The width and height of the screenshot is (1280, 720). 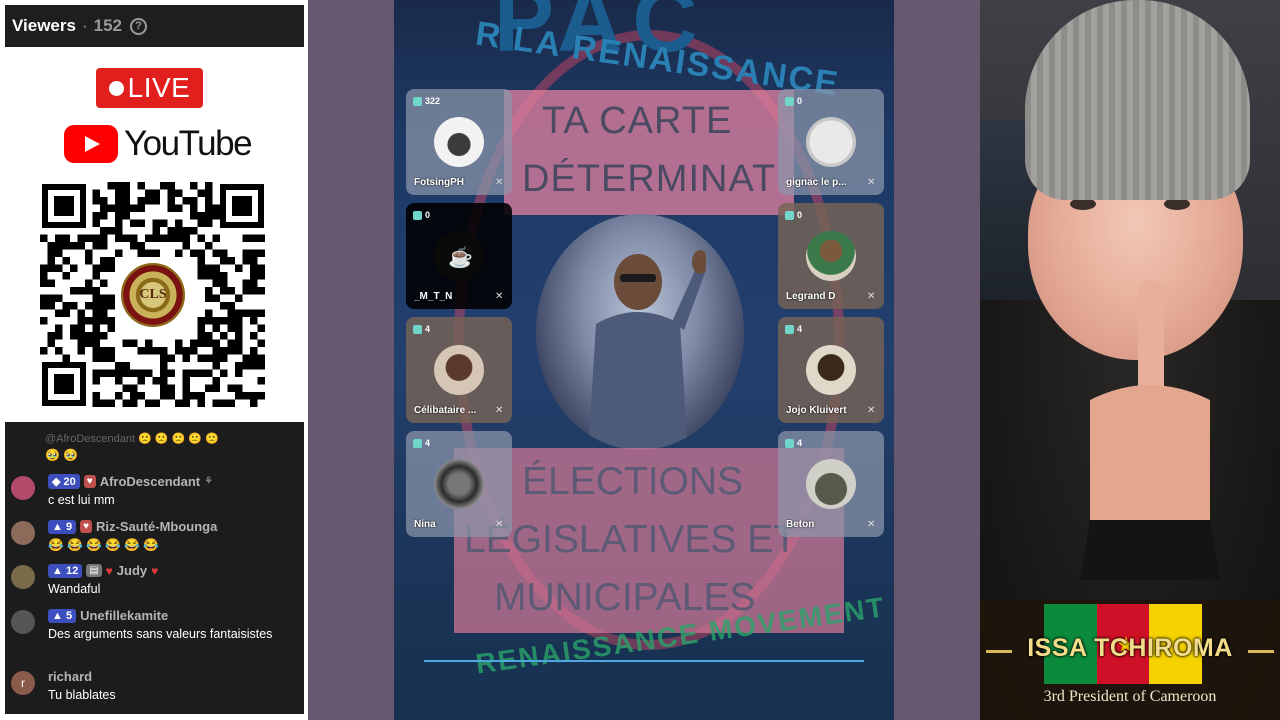 What do you see at coordinates (82, 695) in the screenshot?
I see `chat-text: Tu blablates` at bounding box center [82, 695].